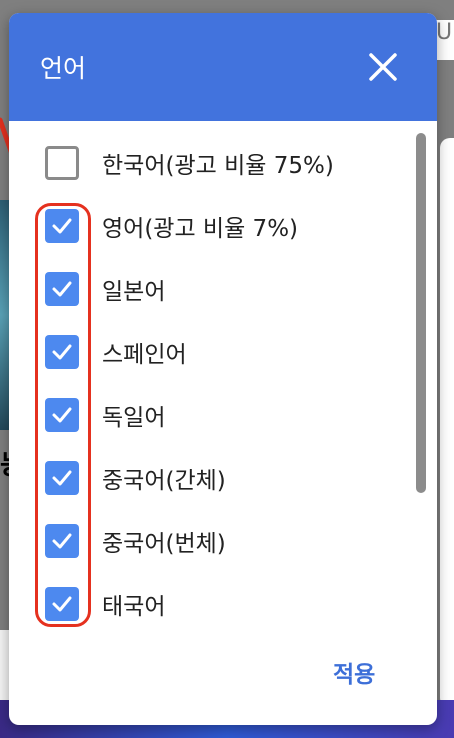 The image size is (454, 738). I want to click on language-label: 태국어, so click(134, 607).